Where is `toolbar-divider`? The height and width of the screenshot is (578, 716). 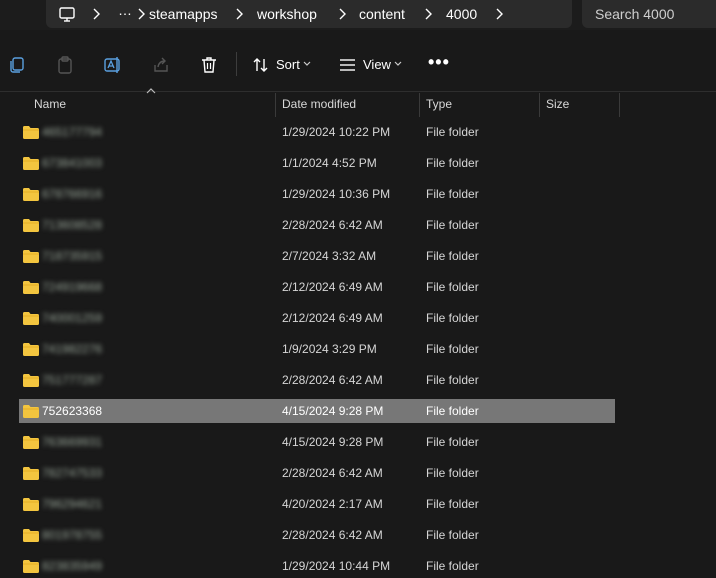
toolbar-divider is located at coordinates (236, 64).